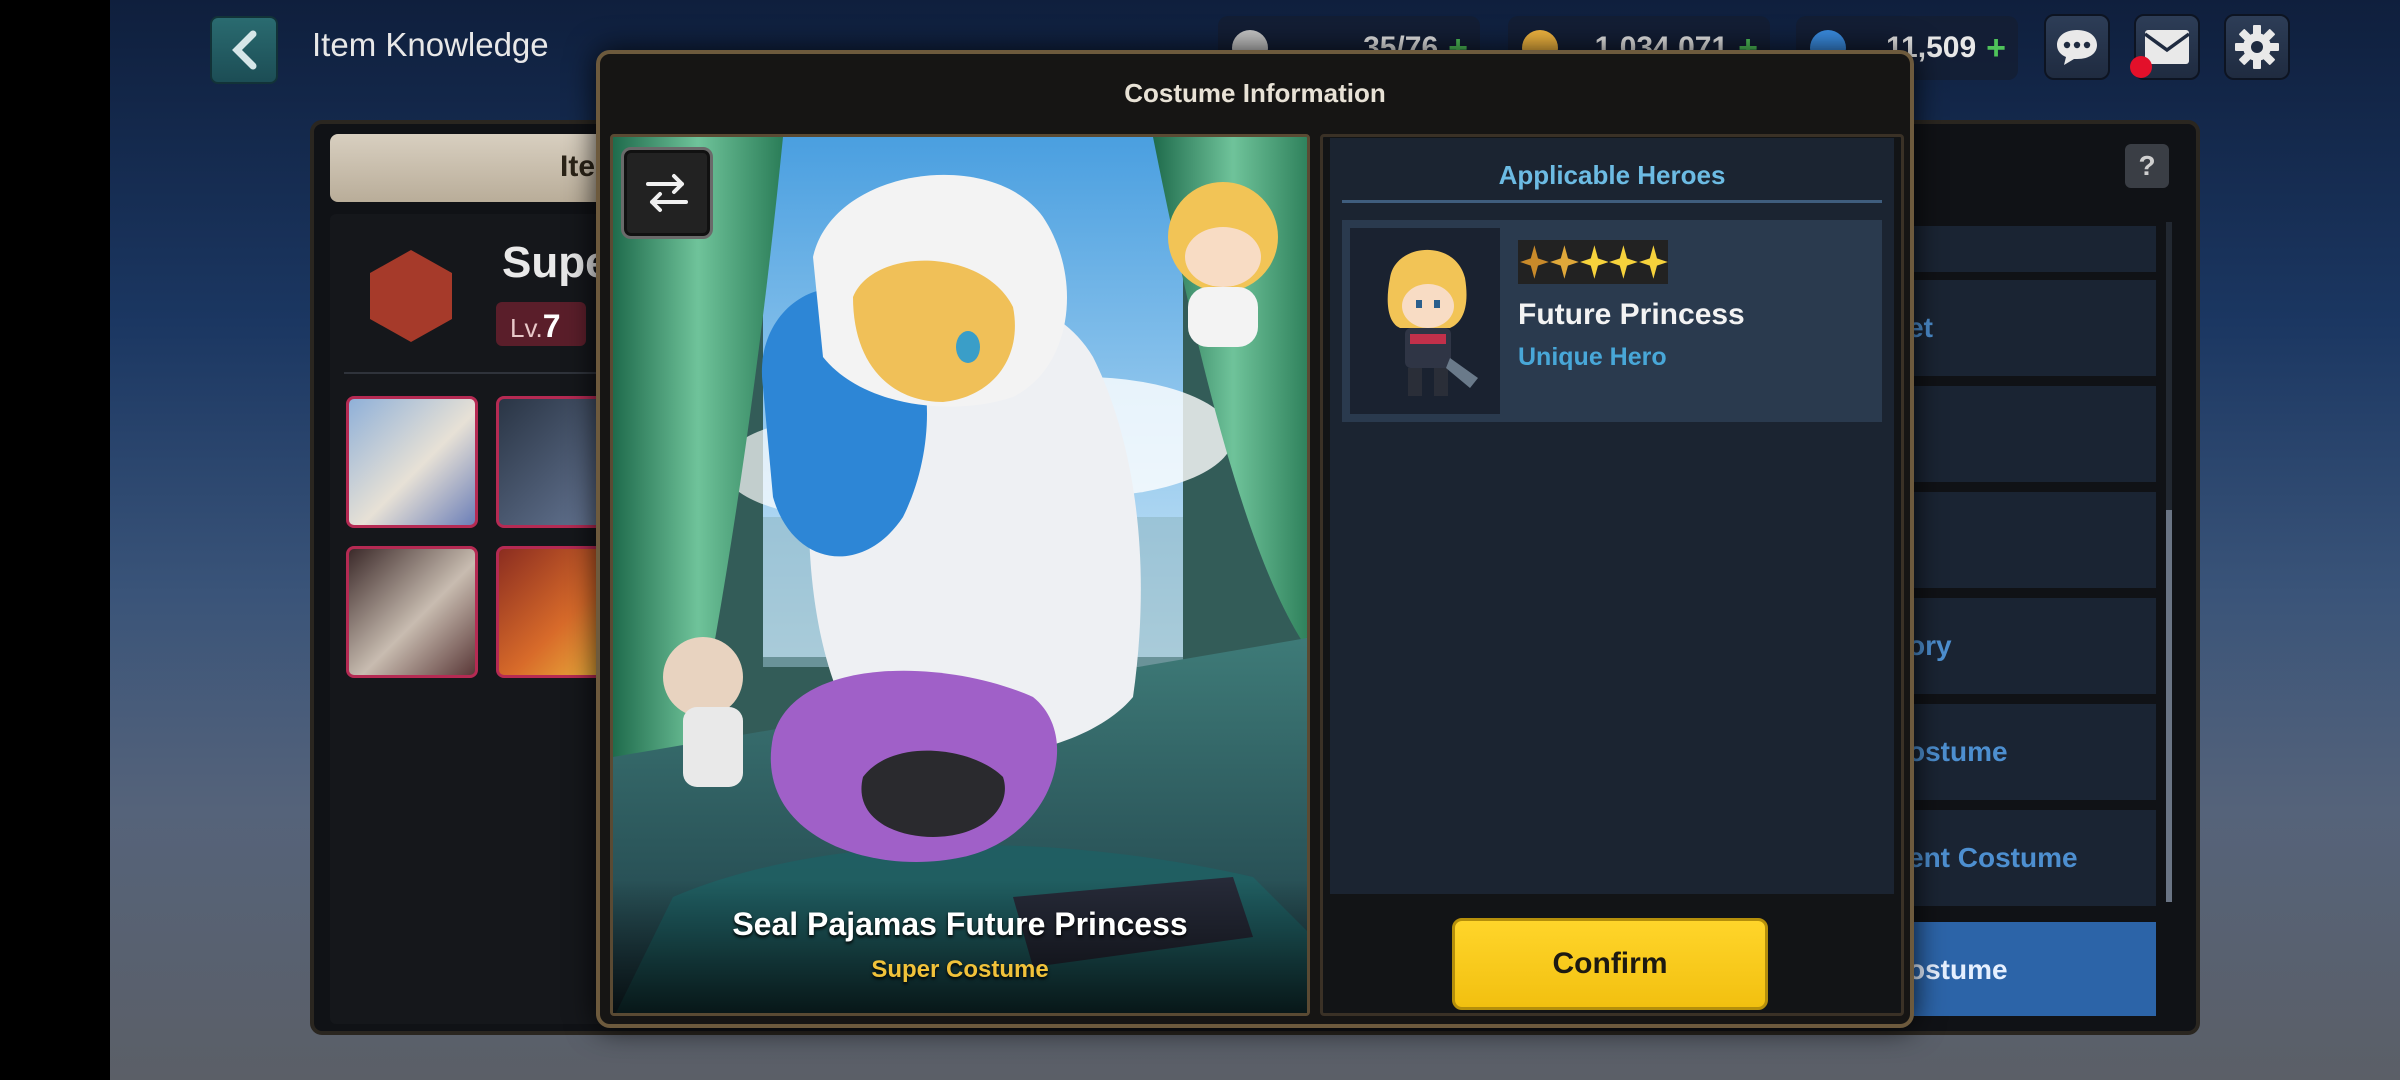 This screenshot has height=1080, width=2400. Describe the element at coordinates (1610, 964) in the screenshot. I see `confirm-button: Confirm` at that location.